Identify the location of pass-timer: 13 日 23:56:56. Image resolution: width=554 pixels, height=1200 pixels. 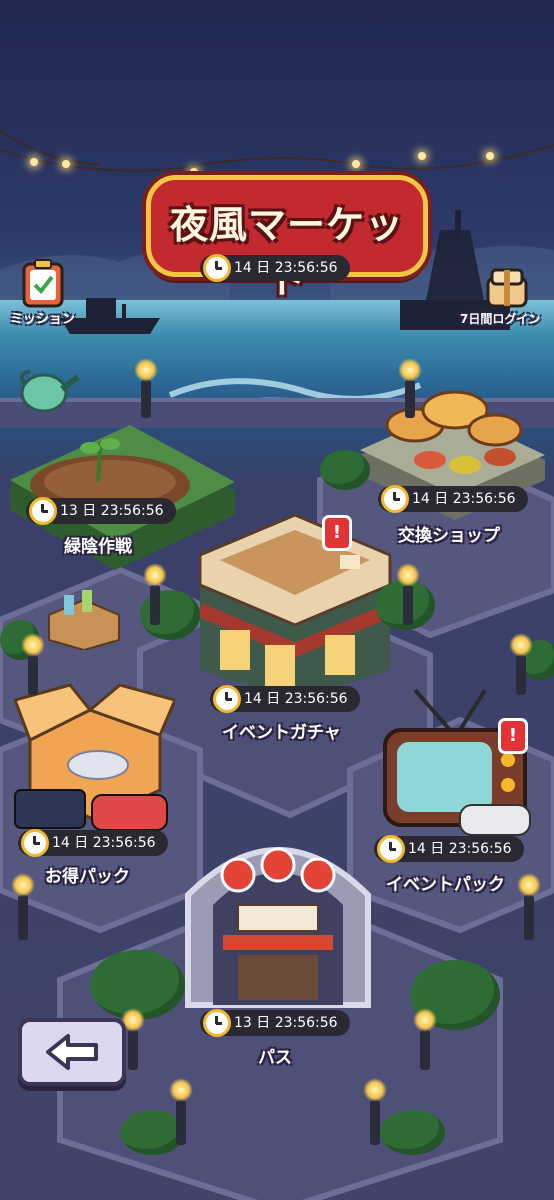
(275, 1023).